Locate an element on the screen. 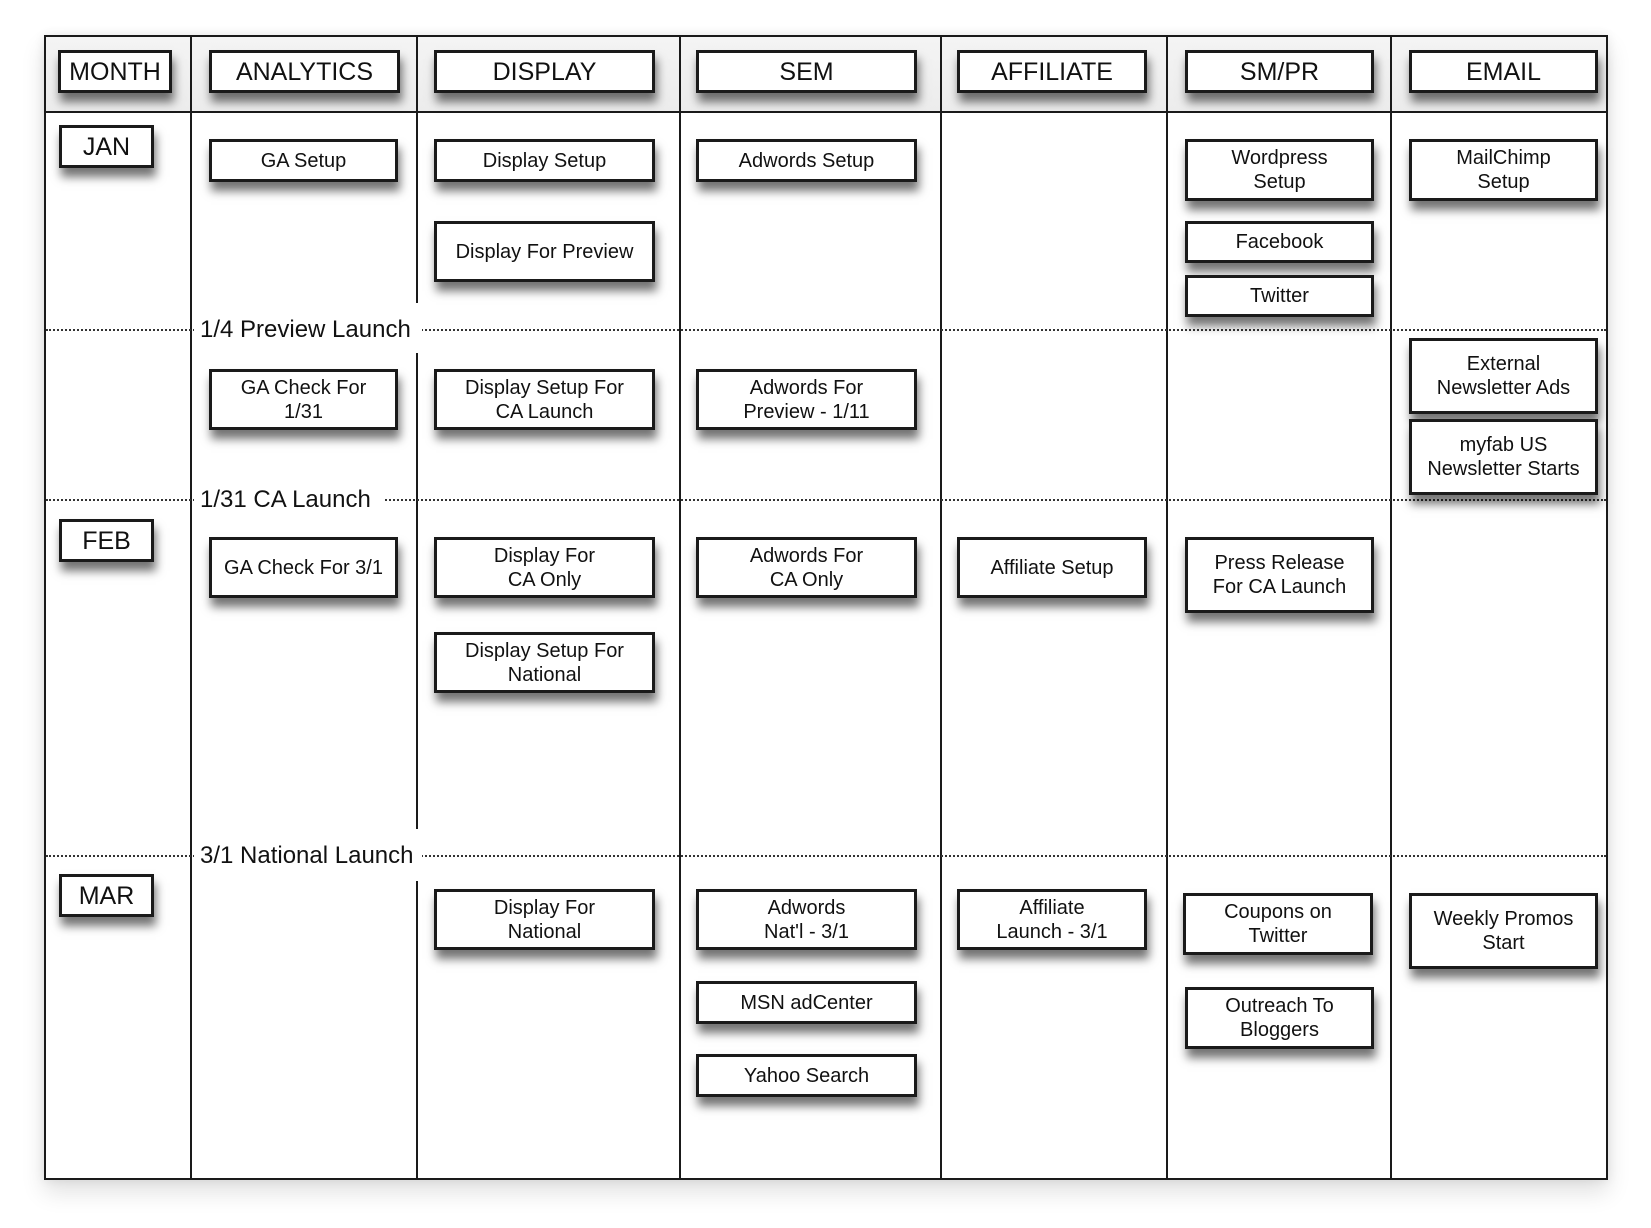 The image size is (1651, 1228). task-display-setup-ca-launch: Display Setup For CA Launch is located at coordinates (544, 399).